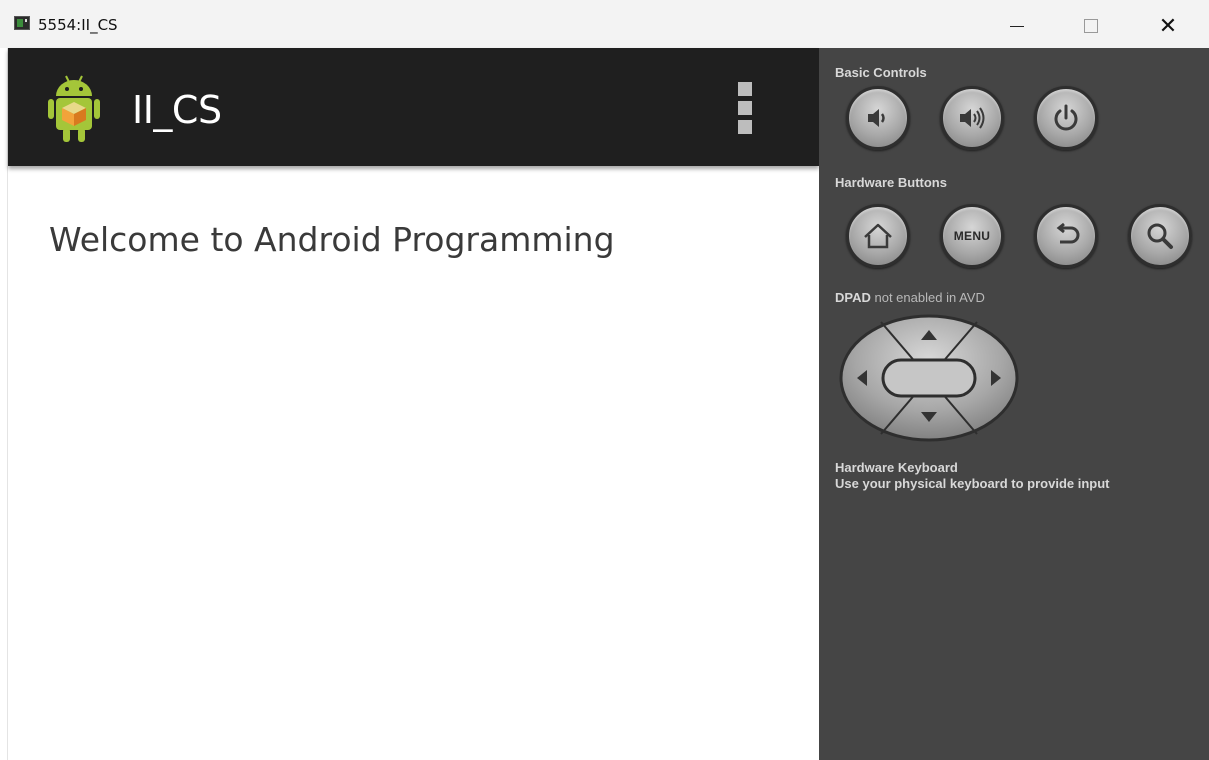 The width and height of the screenshot is (1209, 760). What do you see at coordinates (332, 239) in the screenshot?
I see `welcome-text: Welcome to Android Programming` at bounding box center [332, 239].